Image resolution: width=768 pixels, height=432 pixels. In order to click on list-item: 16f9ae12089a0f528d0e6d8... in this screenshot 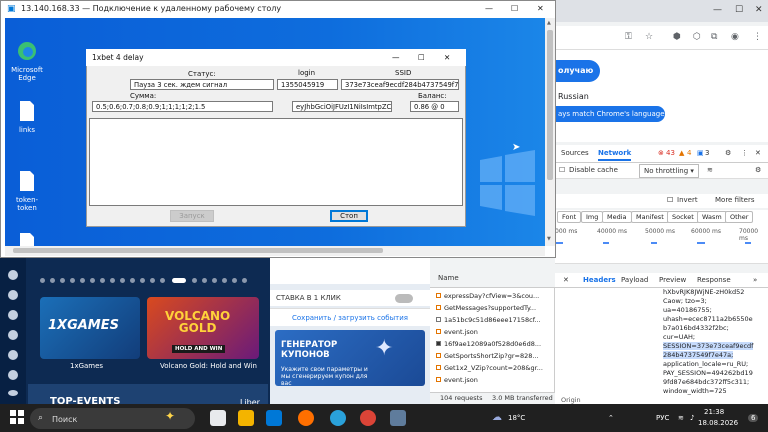, I will do `click(492, 345)`.